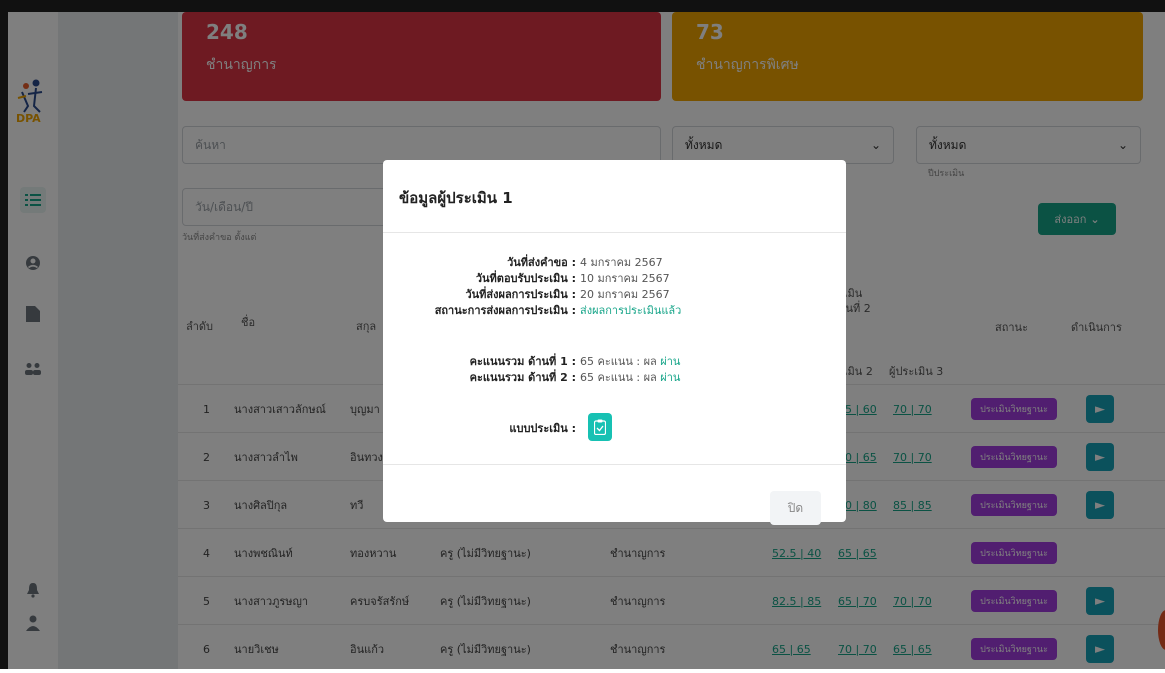 Image resolution: width=1165 pixels, height=673 pixels. What do you see at coordinates (631, 310) in the screenshot?
I see `submission-status: ส่งผลการประเมินแล้ว` at bounding box center [631, 310].